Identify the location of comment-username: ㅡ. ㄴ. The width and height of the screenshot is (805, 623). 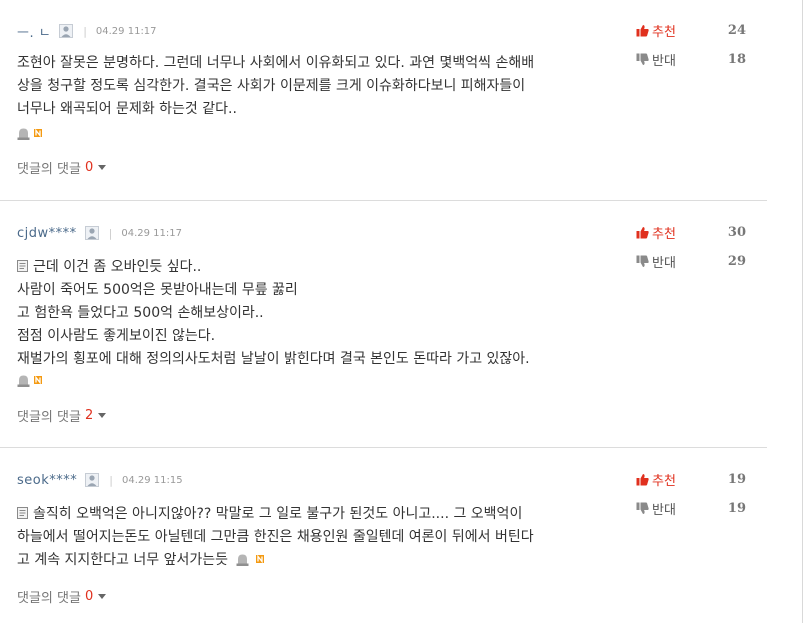
(34, 31).